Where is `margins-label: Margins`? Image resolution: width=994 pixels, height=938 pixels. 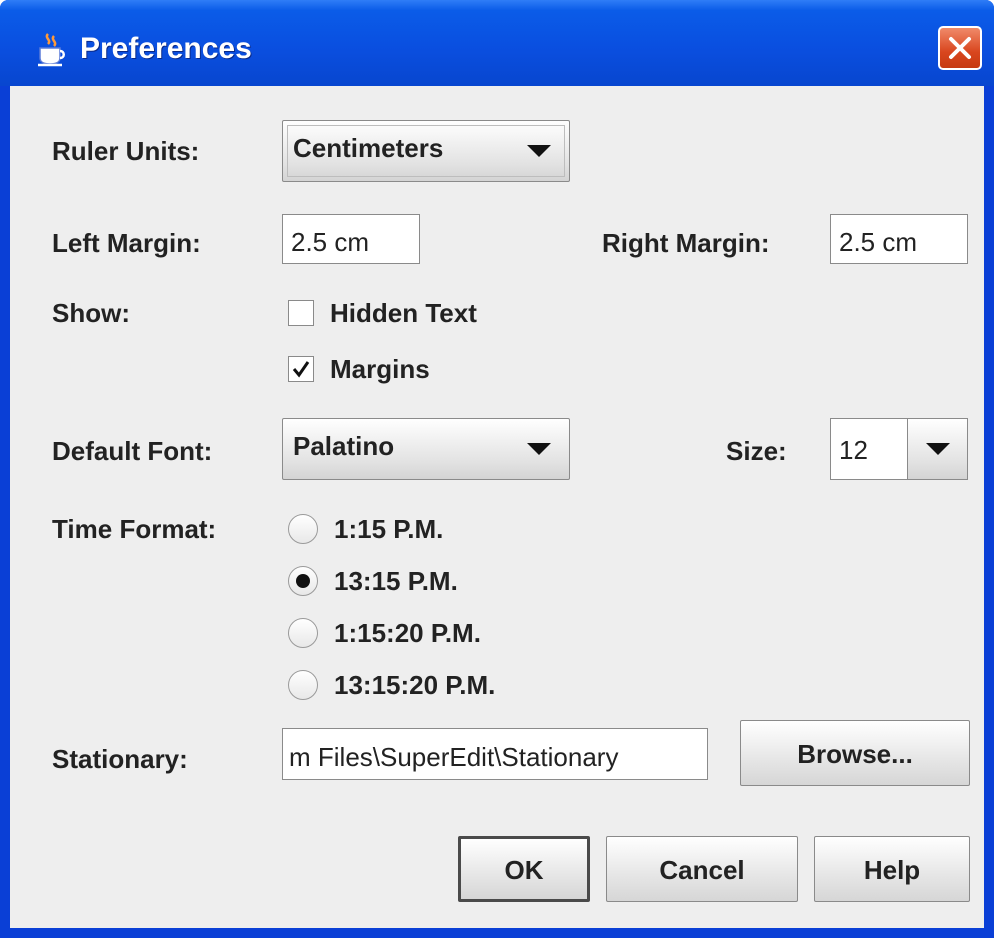
margins-label: Margins is located at coordinates (380, 369).